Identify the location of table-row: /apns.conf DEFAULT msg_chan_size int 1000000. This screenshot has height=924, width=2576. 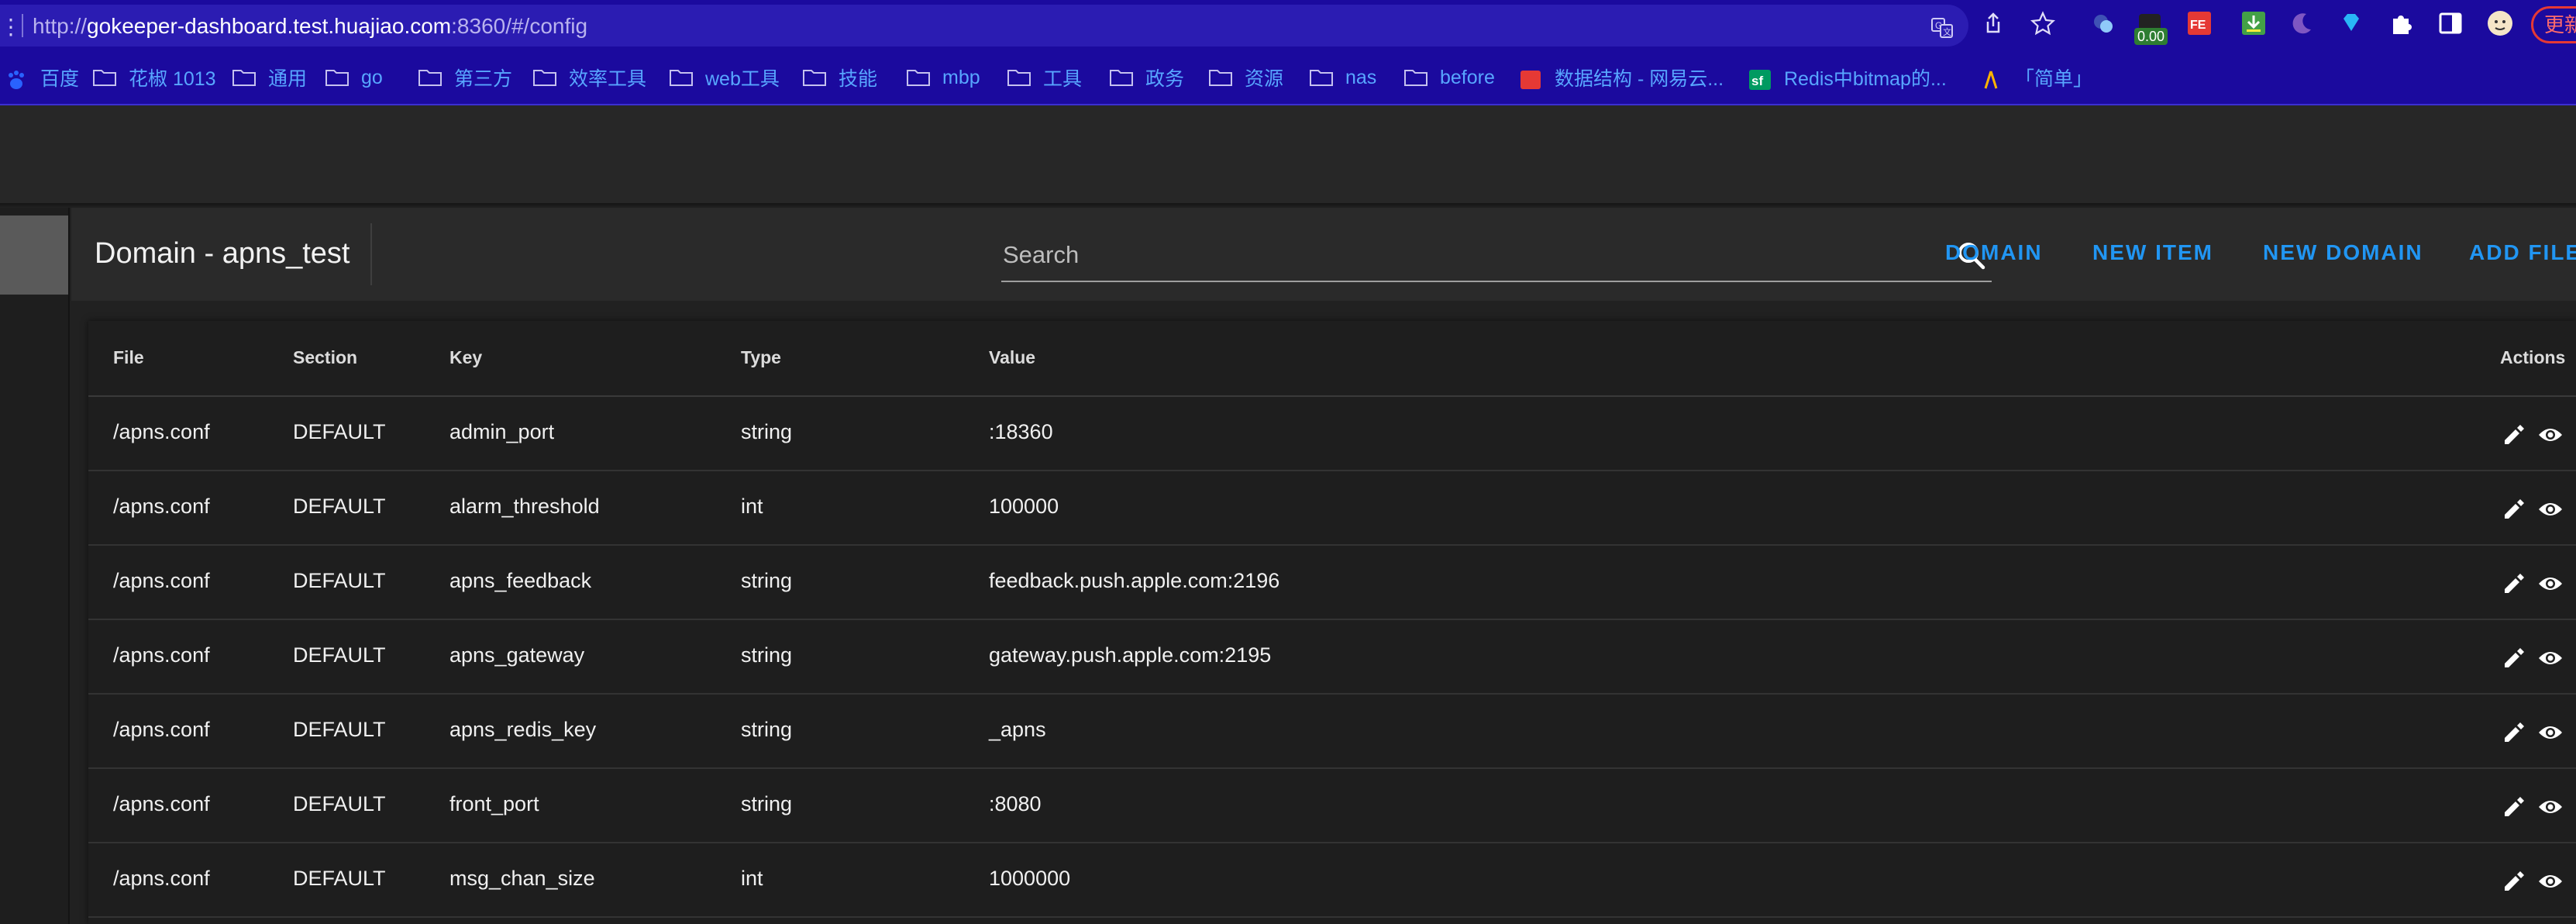
(1332, 880).